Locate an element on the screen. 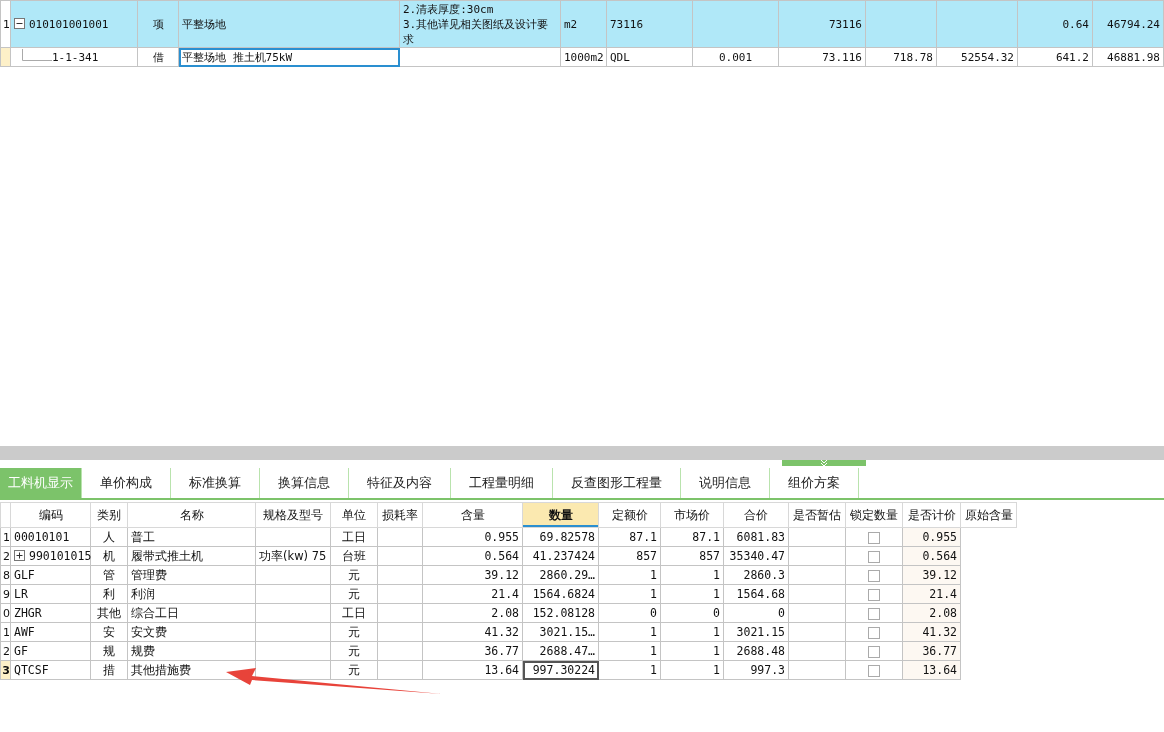  table-cell: 2.清表厚度:30cm 3.其他详见相关图纸及设计要求 is located at coordinates (480, 24).